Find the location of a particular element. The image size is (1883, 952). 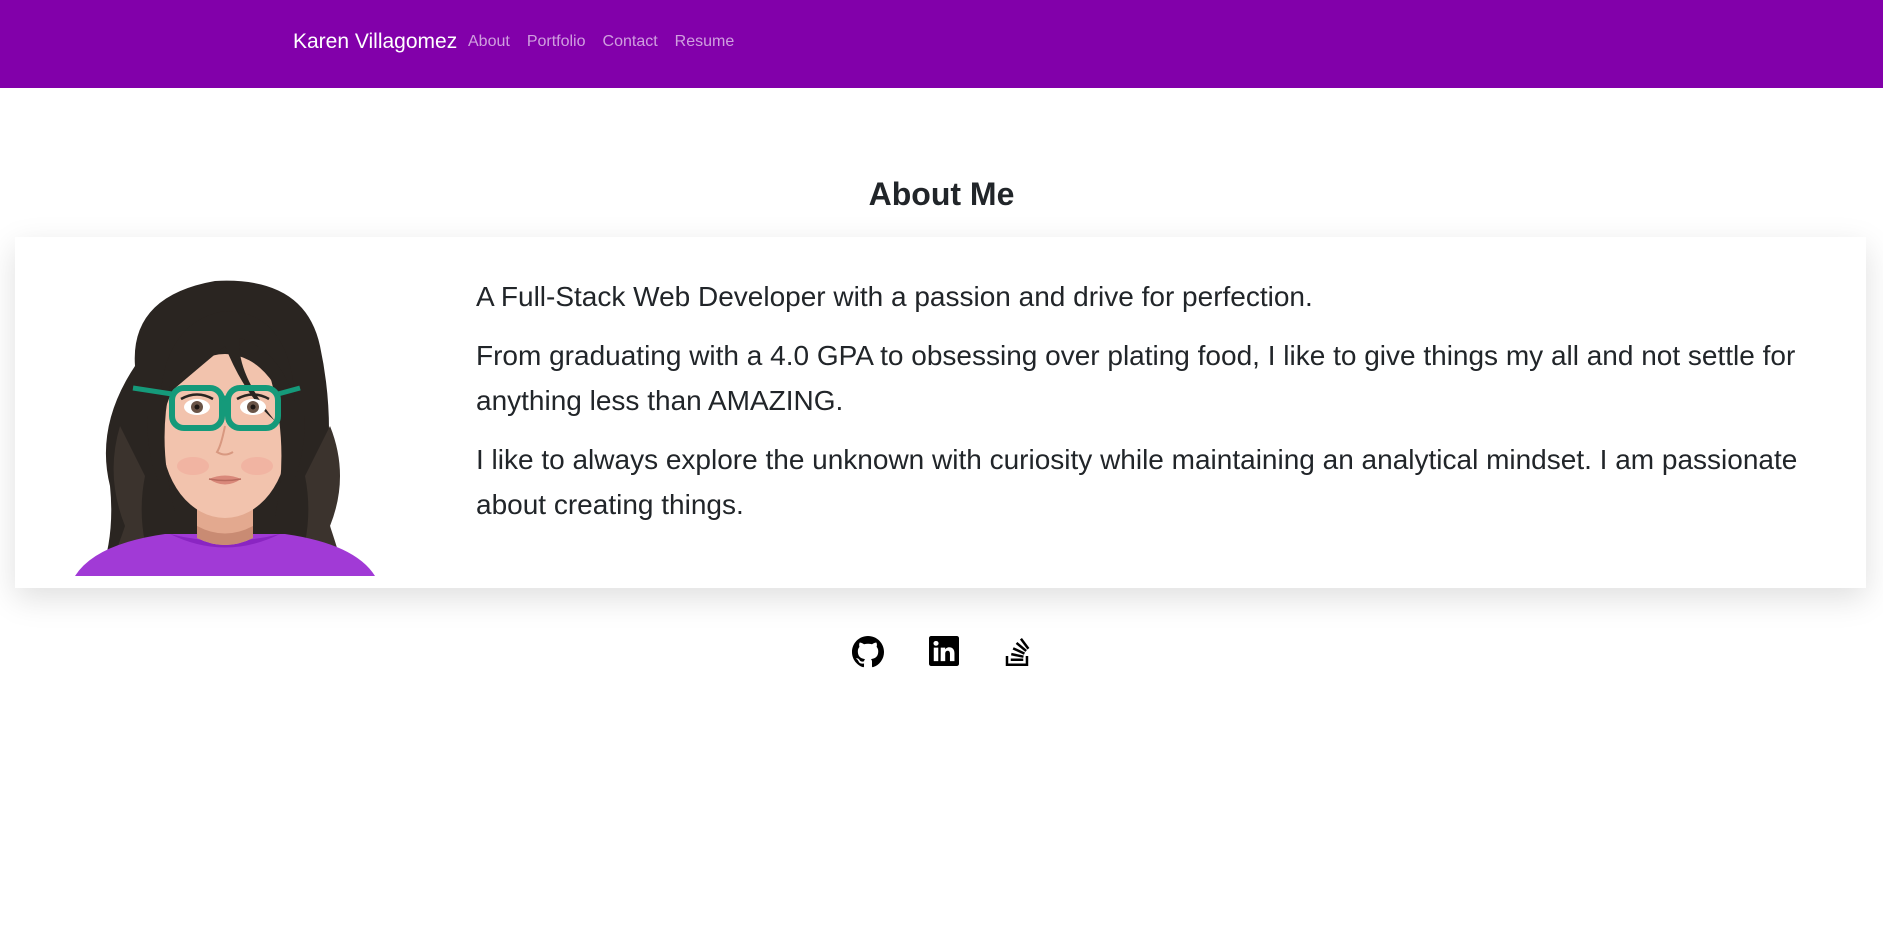

github-icon is located at coordinates (867, 652).